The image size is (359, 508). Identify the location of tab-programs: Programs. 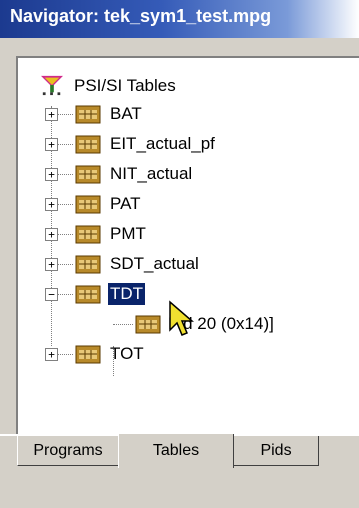
(68, 451).